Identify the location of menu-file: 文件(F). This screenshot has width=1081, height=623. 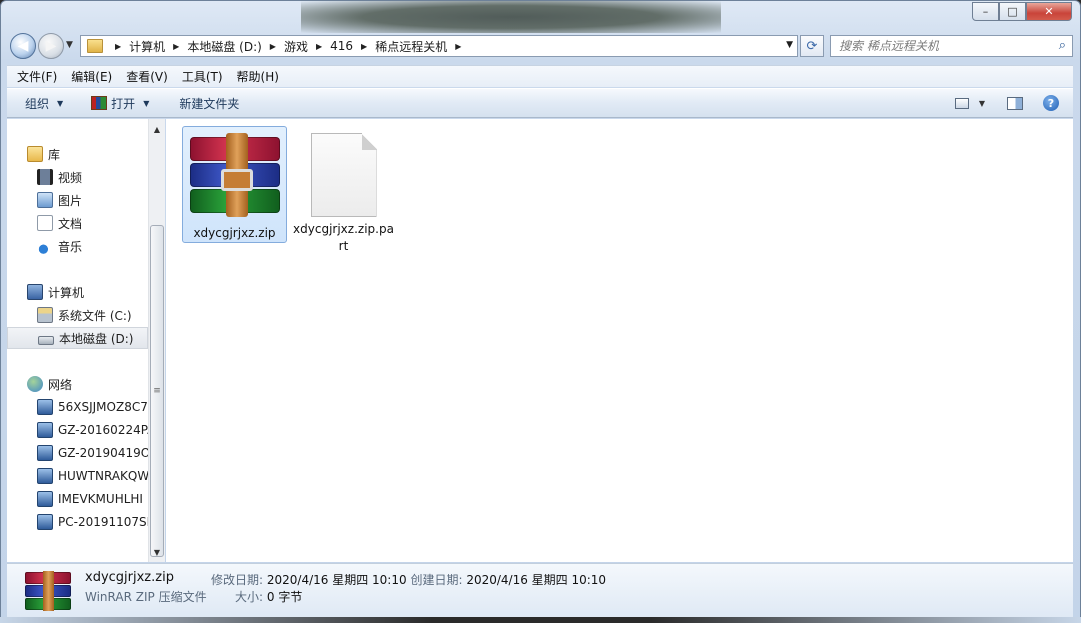
(37, 76).